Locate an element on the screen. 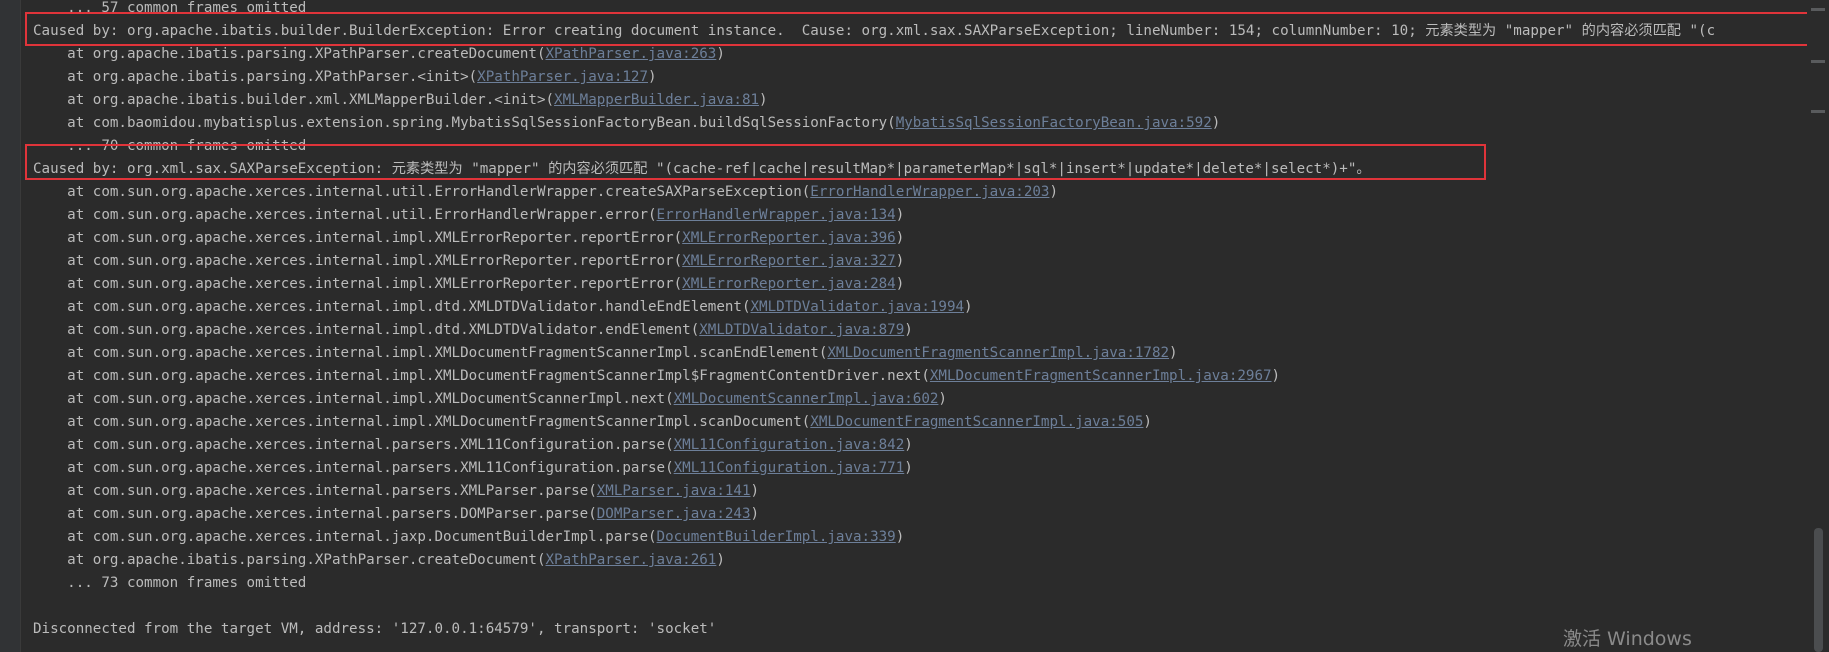  source-file-link: ErrorHandlerWrapper.java:203 is located at coordinates (929, 192).